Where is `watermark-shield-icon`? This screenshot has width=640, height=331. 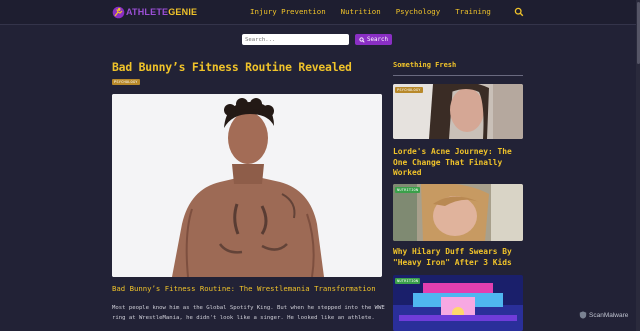
watermark-shield-icon is located at coordinates (583, 315).